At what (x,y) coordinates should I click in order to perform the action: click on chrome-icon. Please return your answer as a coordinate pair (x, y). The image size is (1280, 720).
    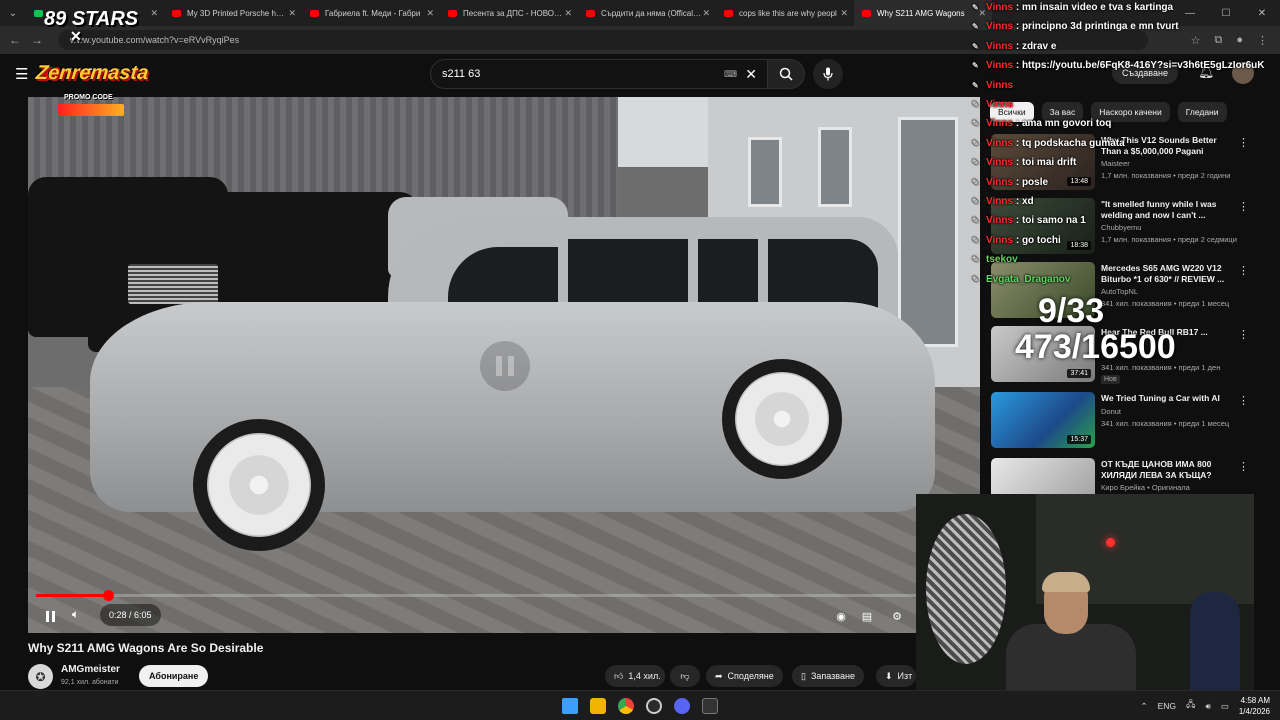
    Looking at the image, I should click on (626, 706).